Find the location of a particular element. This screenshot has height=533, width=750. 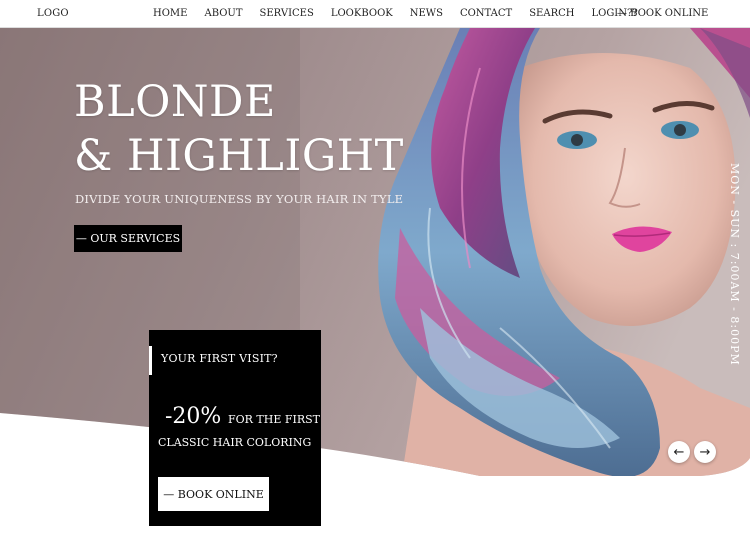

nav-lookbook: LOOKBOOK is located at coordinates (362, 13).